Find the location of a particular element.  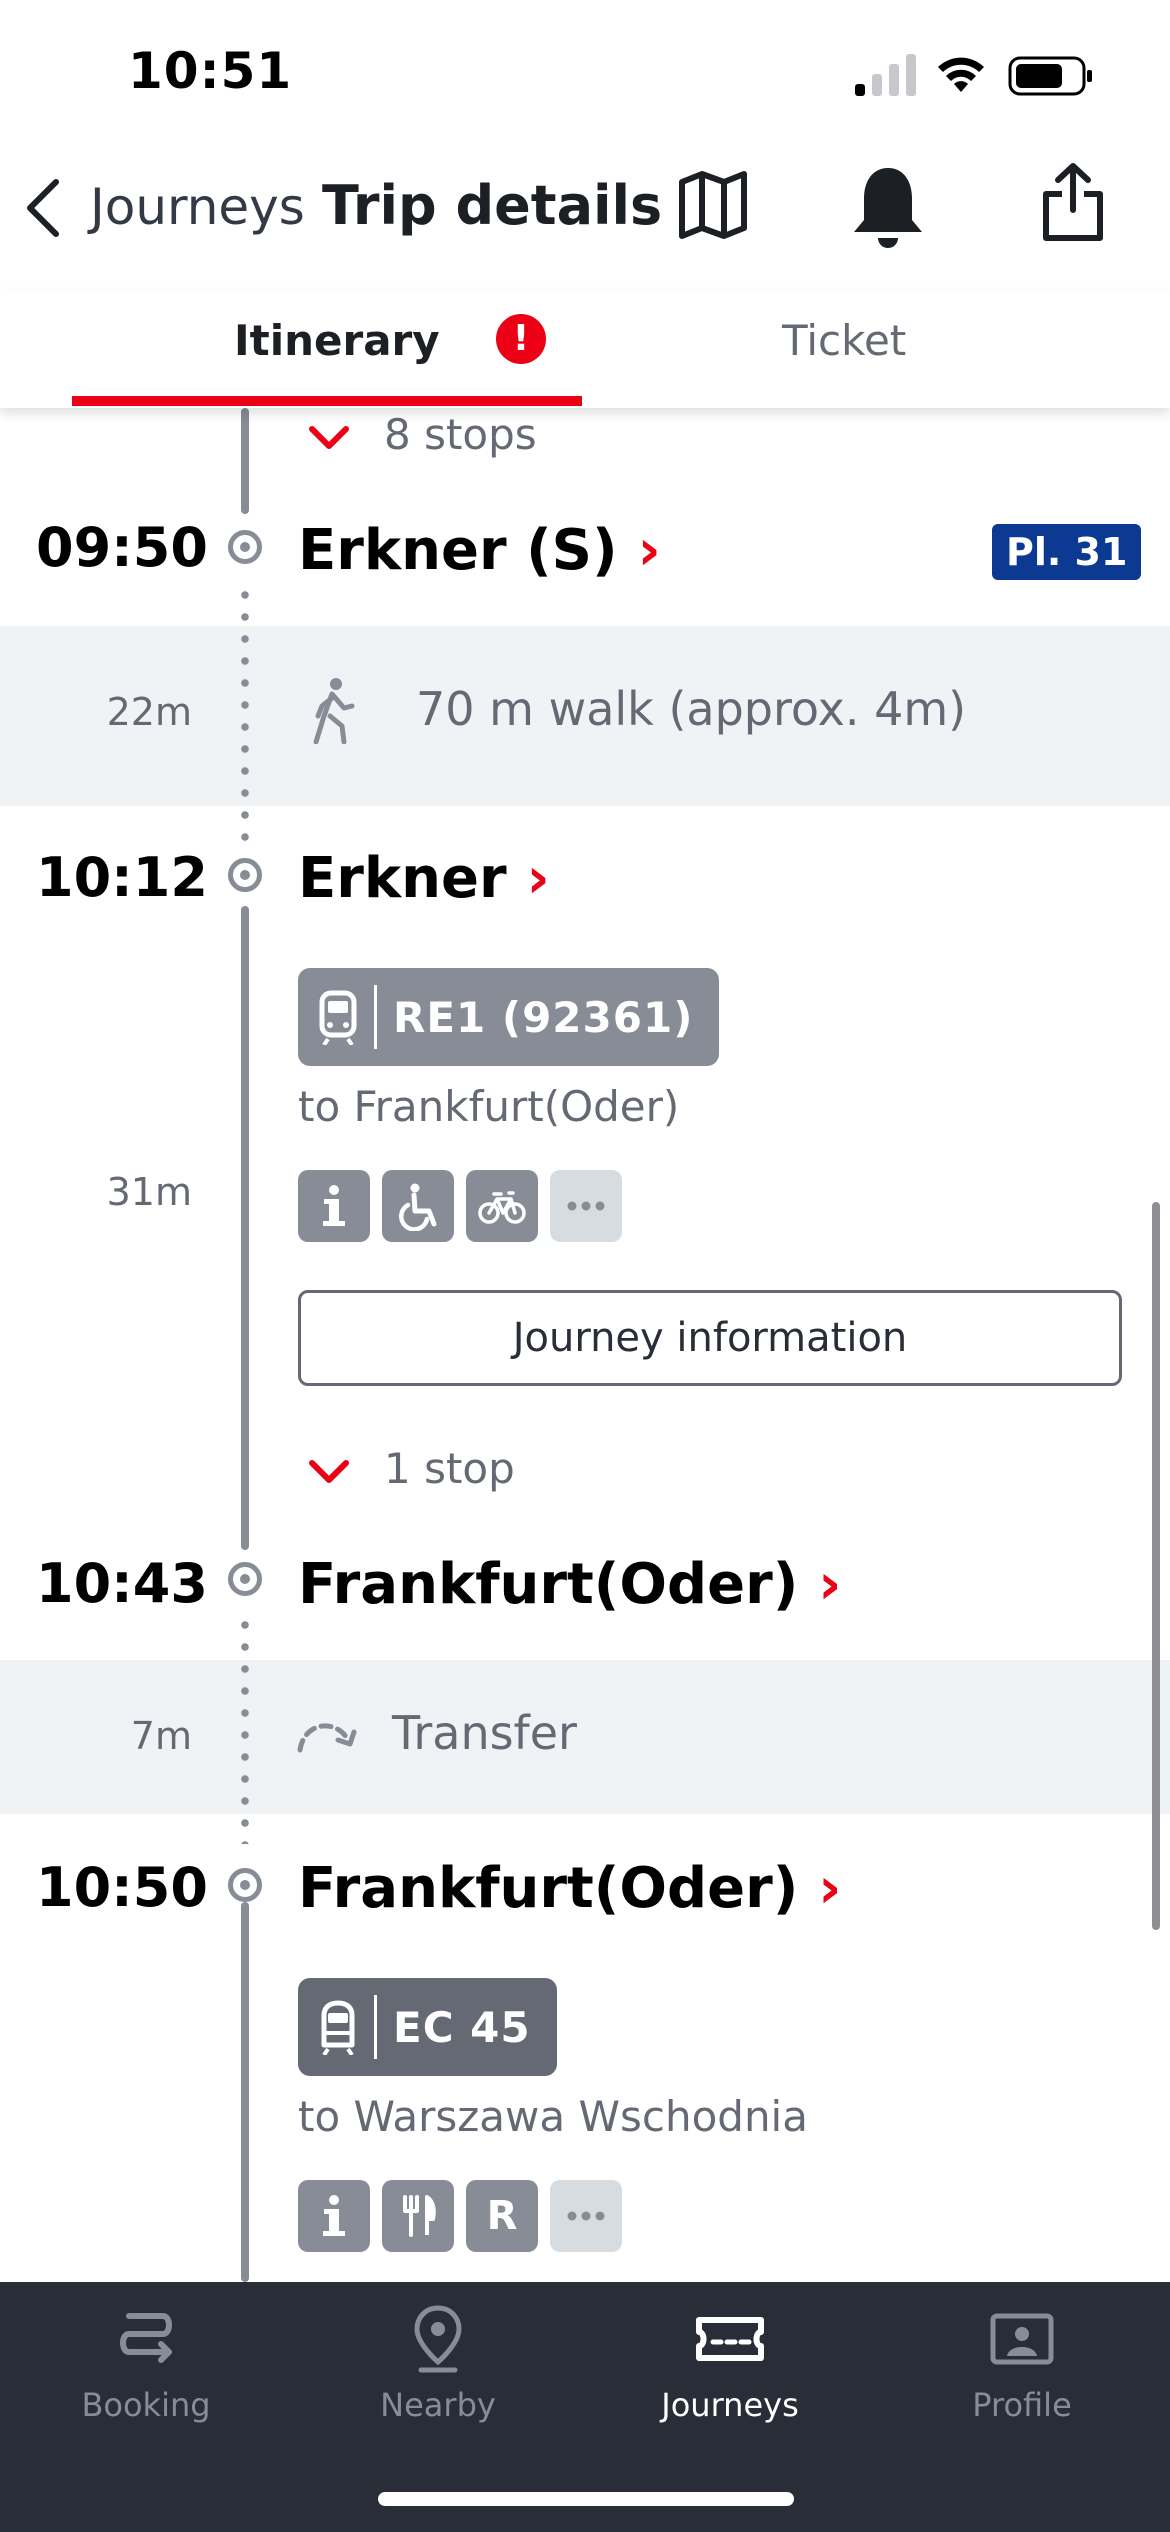

nav-nearby: Nearby is located at coordinates (438, 2364).